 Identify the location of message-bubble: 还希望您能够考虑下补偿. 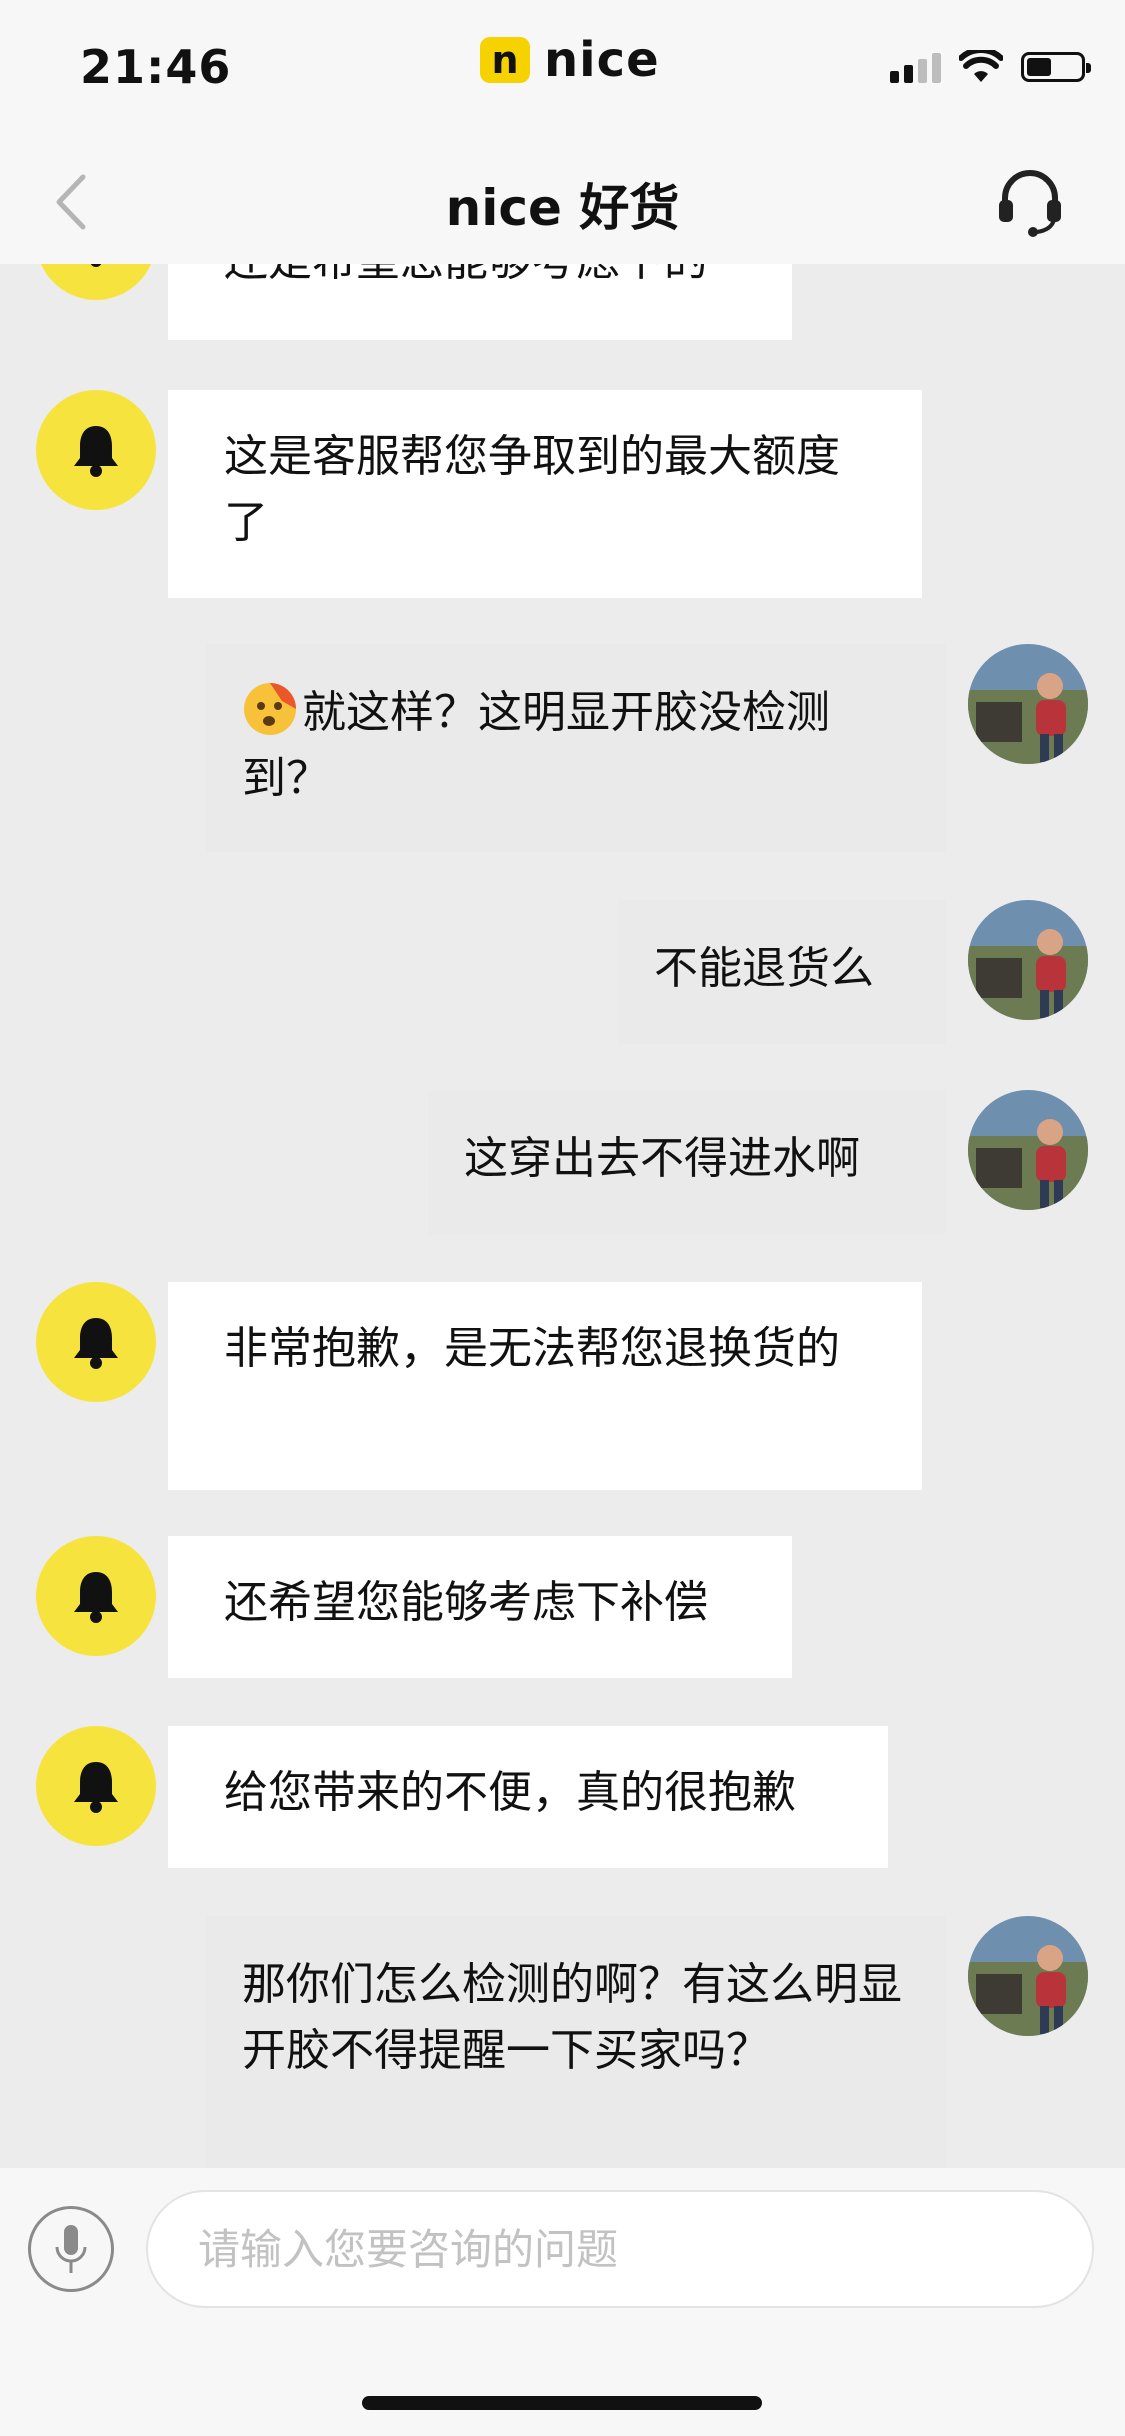
(480, 1607).